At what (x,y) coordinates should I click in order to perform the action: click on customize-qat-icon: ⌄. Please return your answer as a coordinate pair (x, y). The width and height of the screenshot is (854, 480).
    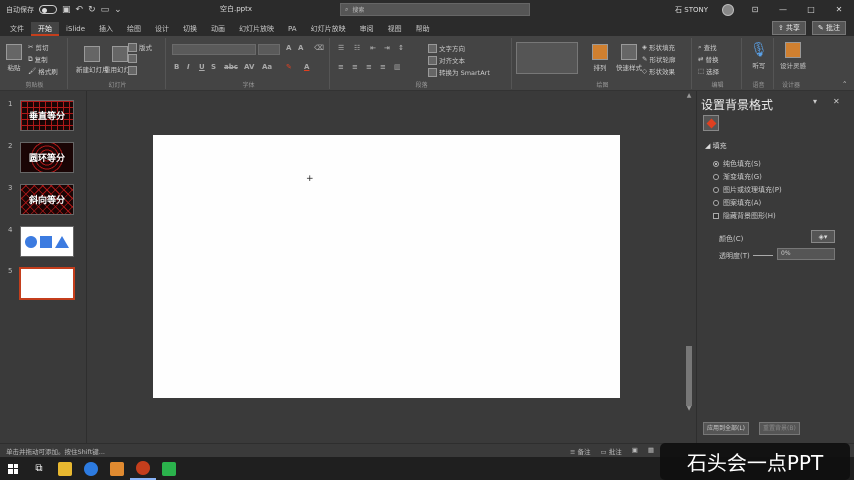
    Looking at the image, I should click on (118, 10).